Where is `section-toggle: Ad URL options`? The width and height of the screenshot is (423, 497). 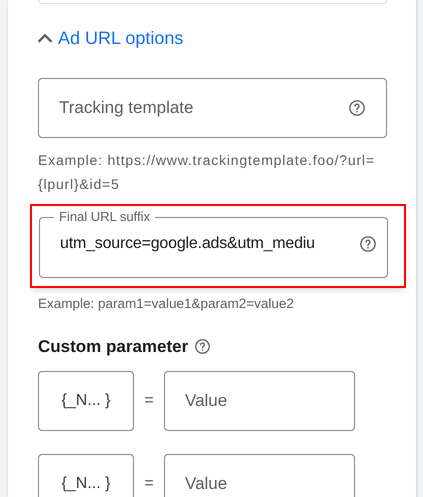
section-toggle: Ad URL options is located at coordinates (109, 38).